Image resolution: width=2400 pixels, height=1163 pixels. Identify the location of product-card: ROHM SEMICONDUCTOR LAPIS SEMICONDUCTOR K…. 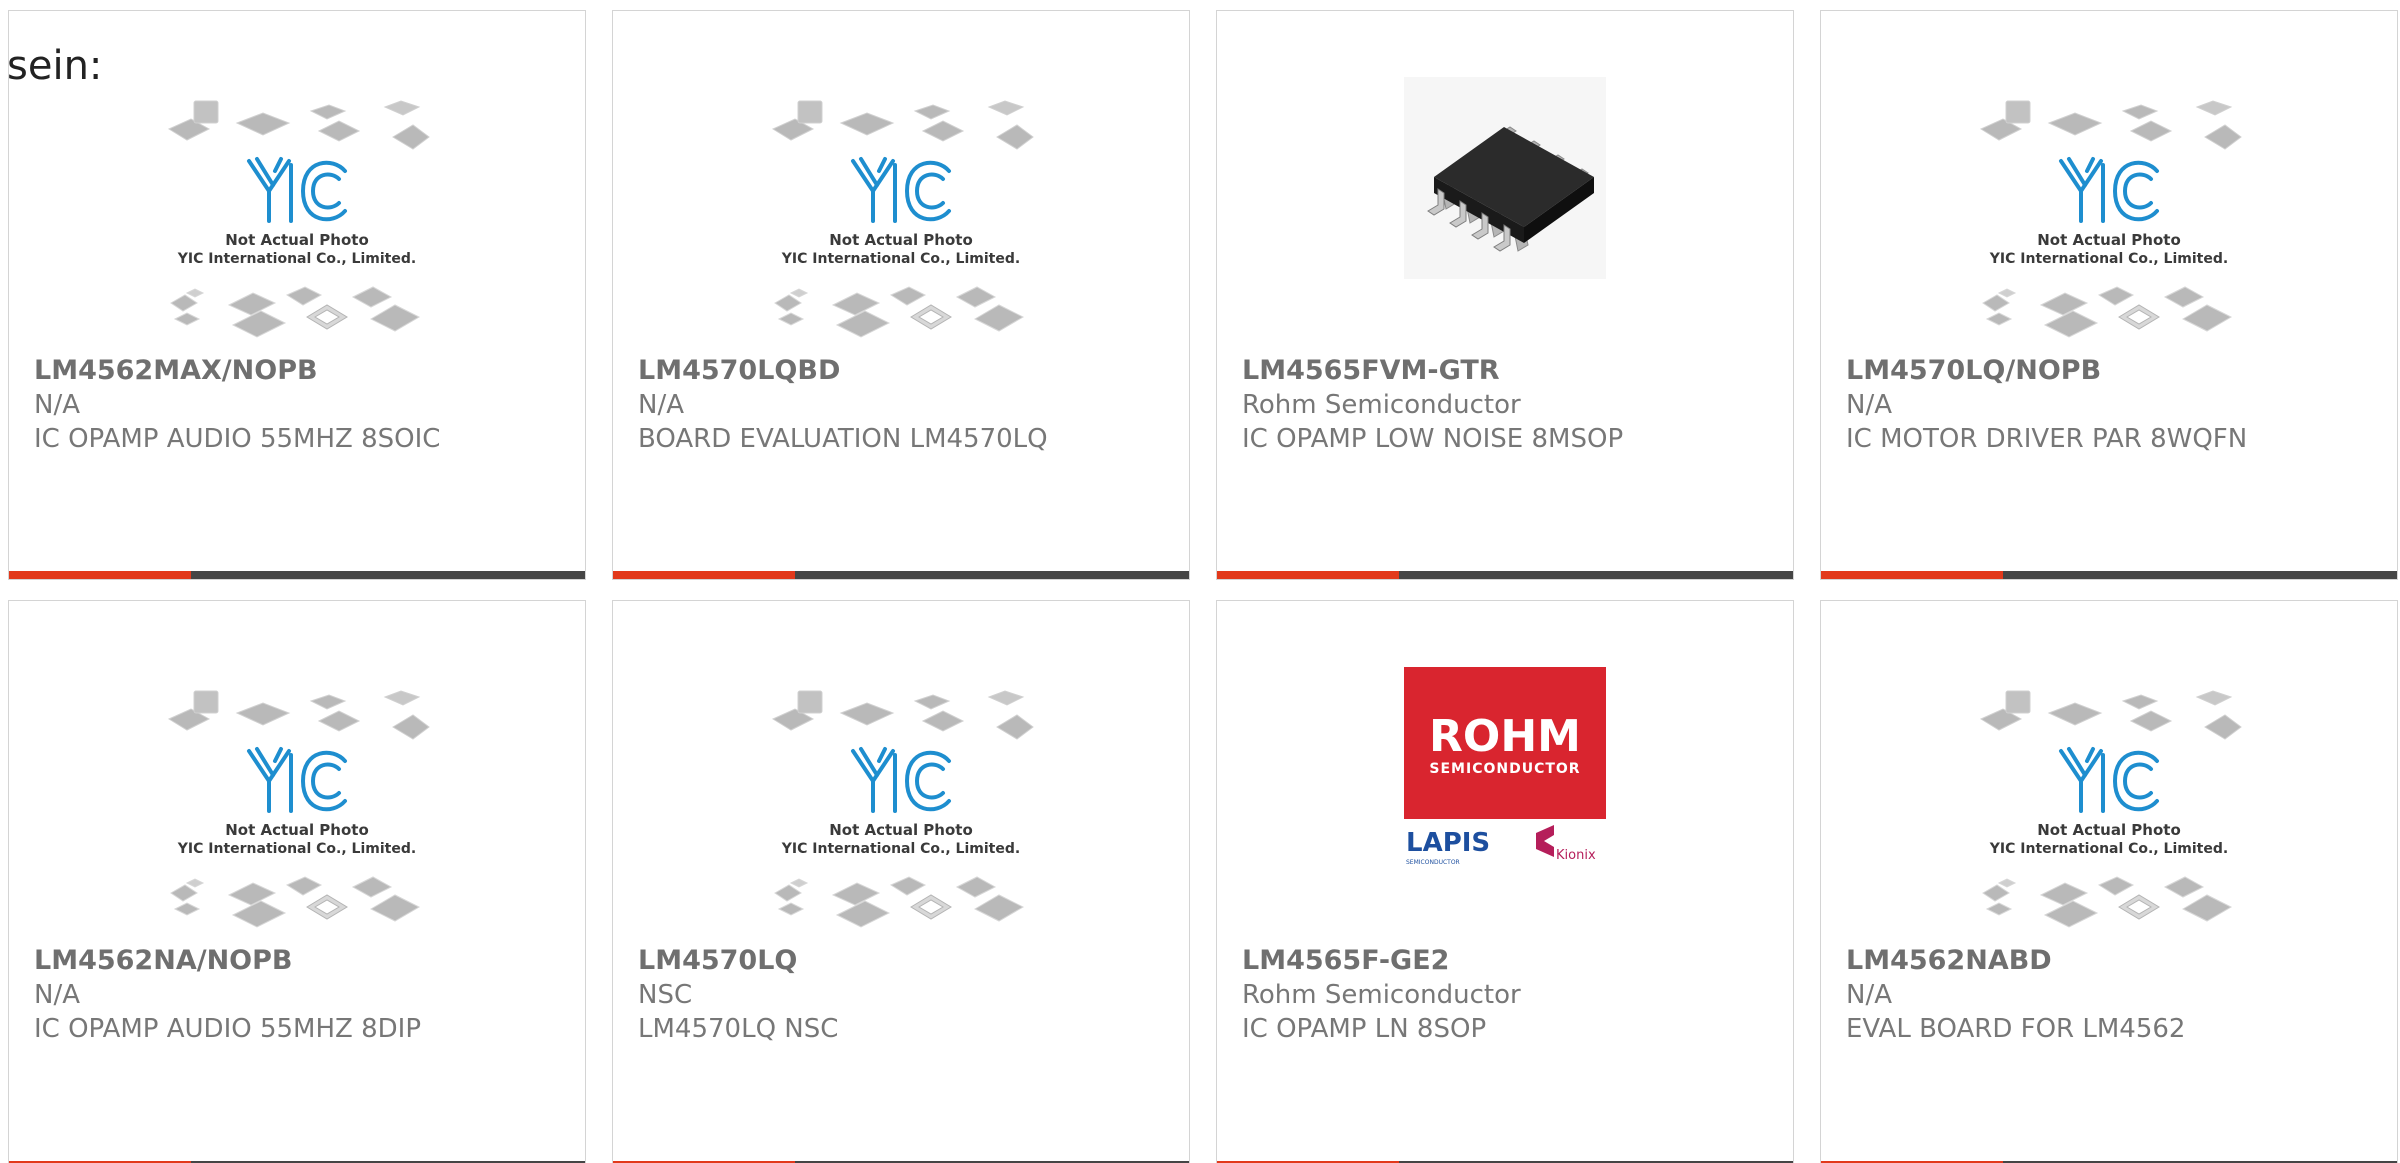
(1505, 881).